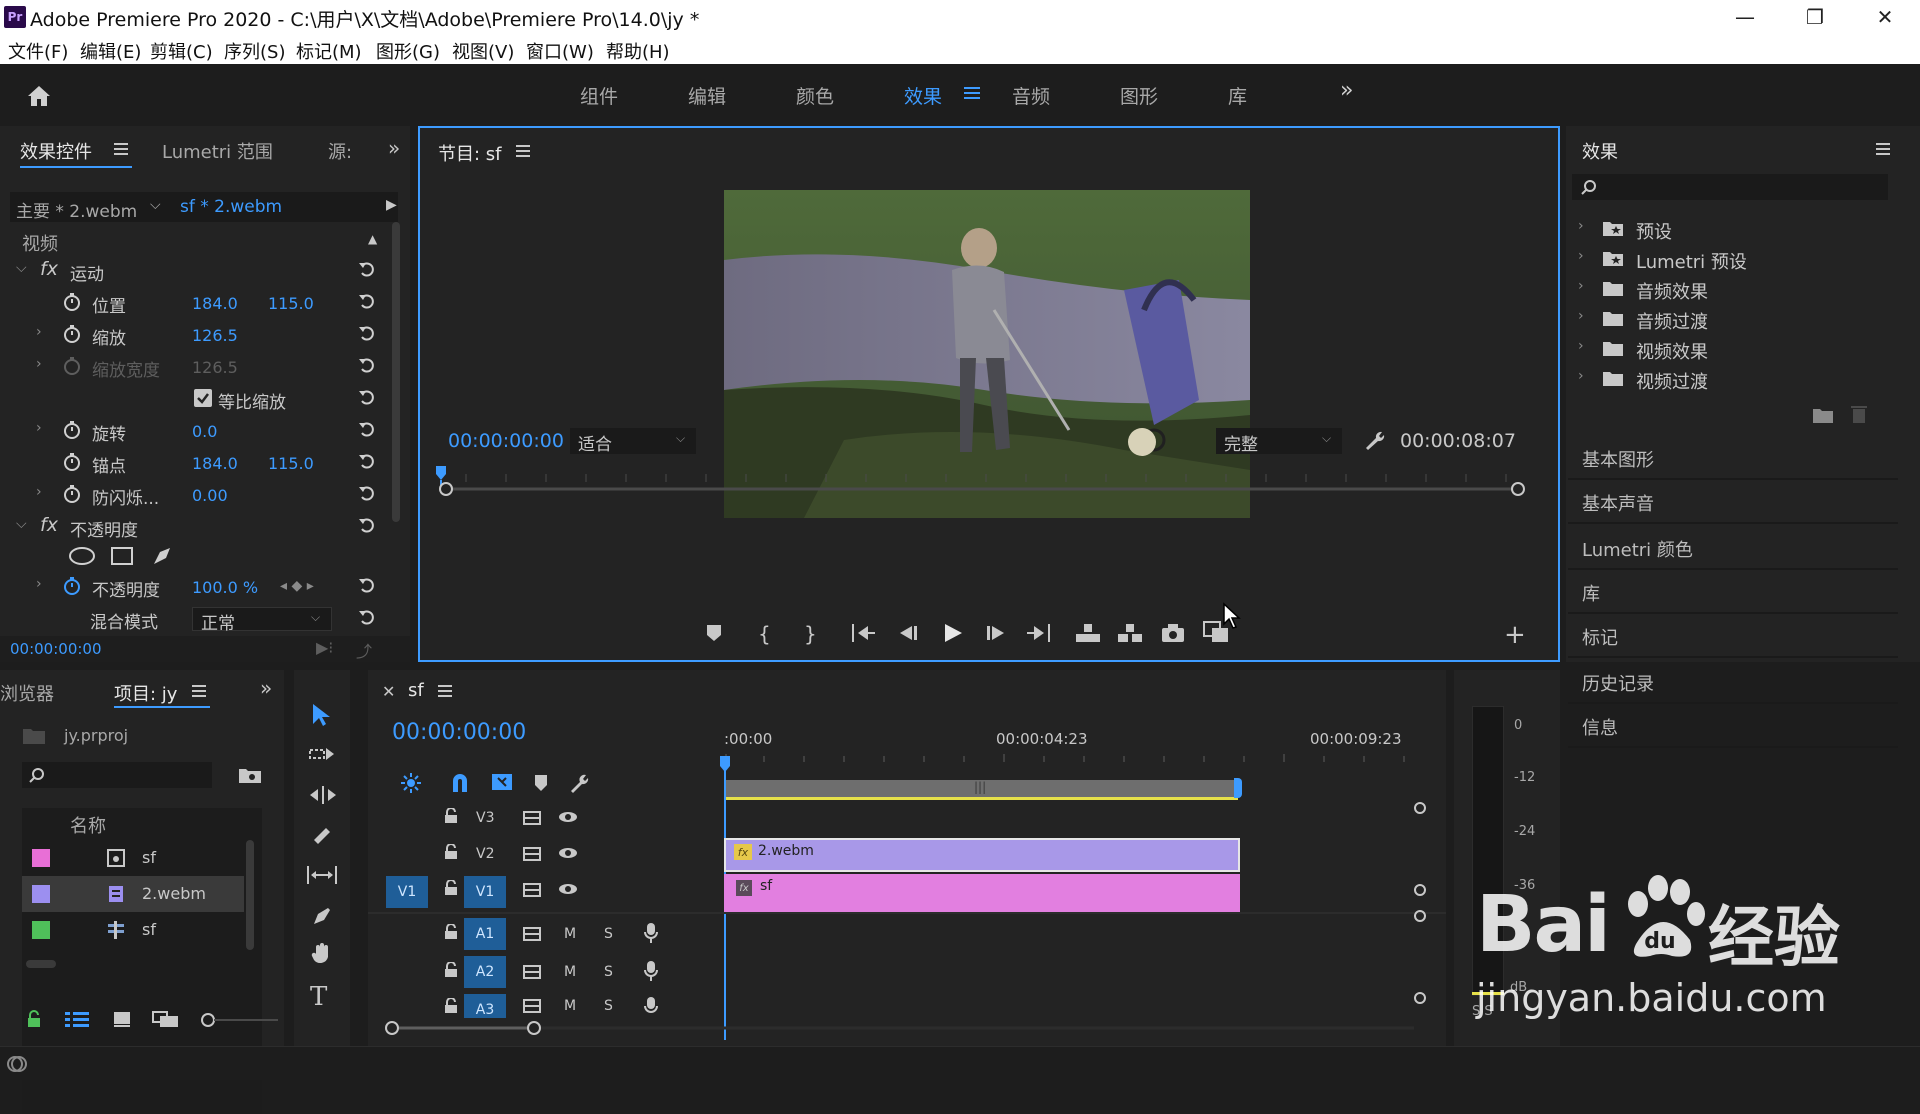  What do you see at coordinates (322, 754) in the screenshot?
I see `track-select-tool-icon` at bounding box center [322, 754].